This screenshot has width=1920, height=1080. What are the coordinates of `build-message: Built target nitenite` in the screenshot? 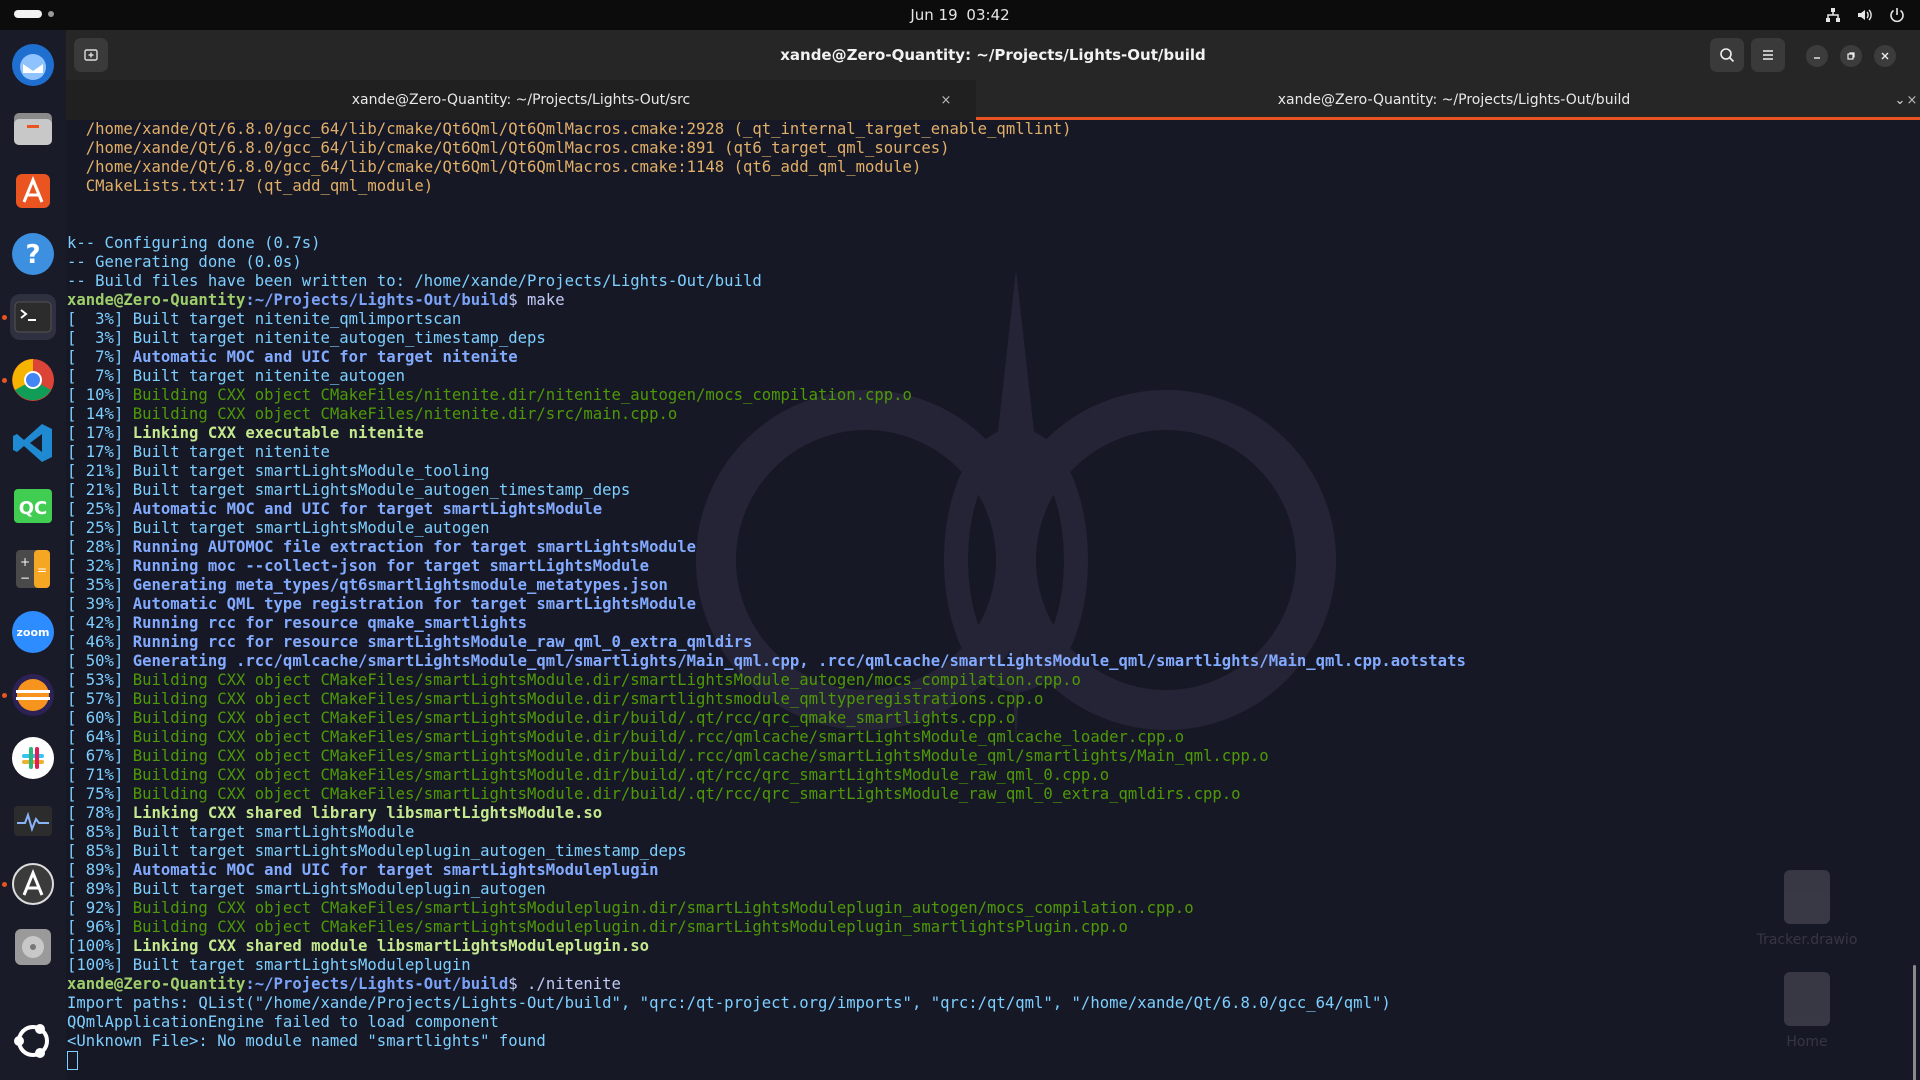 It's located at (231, 452).